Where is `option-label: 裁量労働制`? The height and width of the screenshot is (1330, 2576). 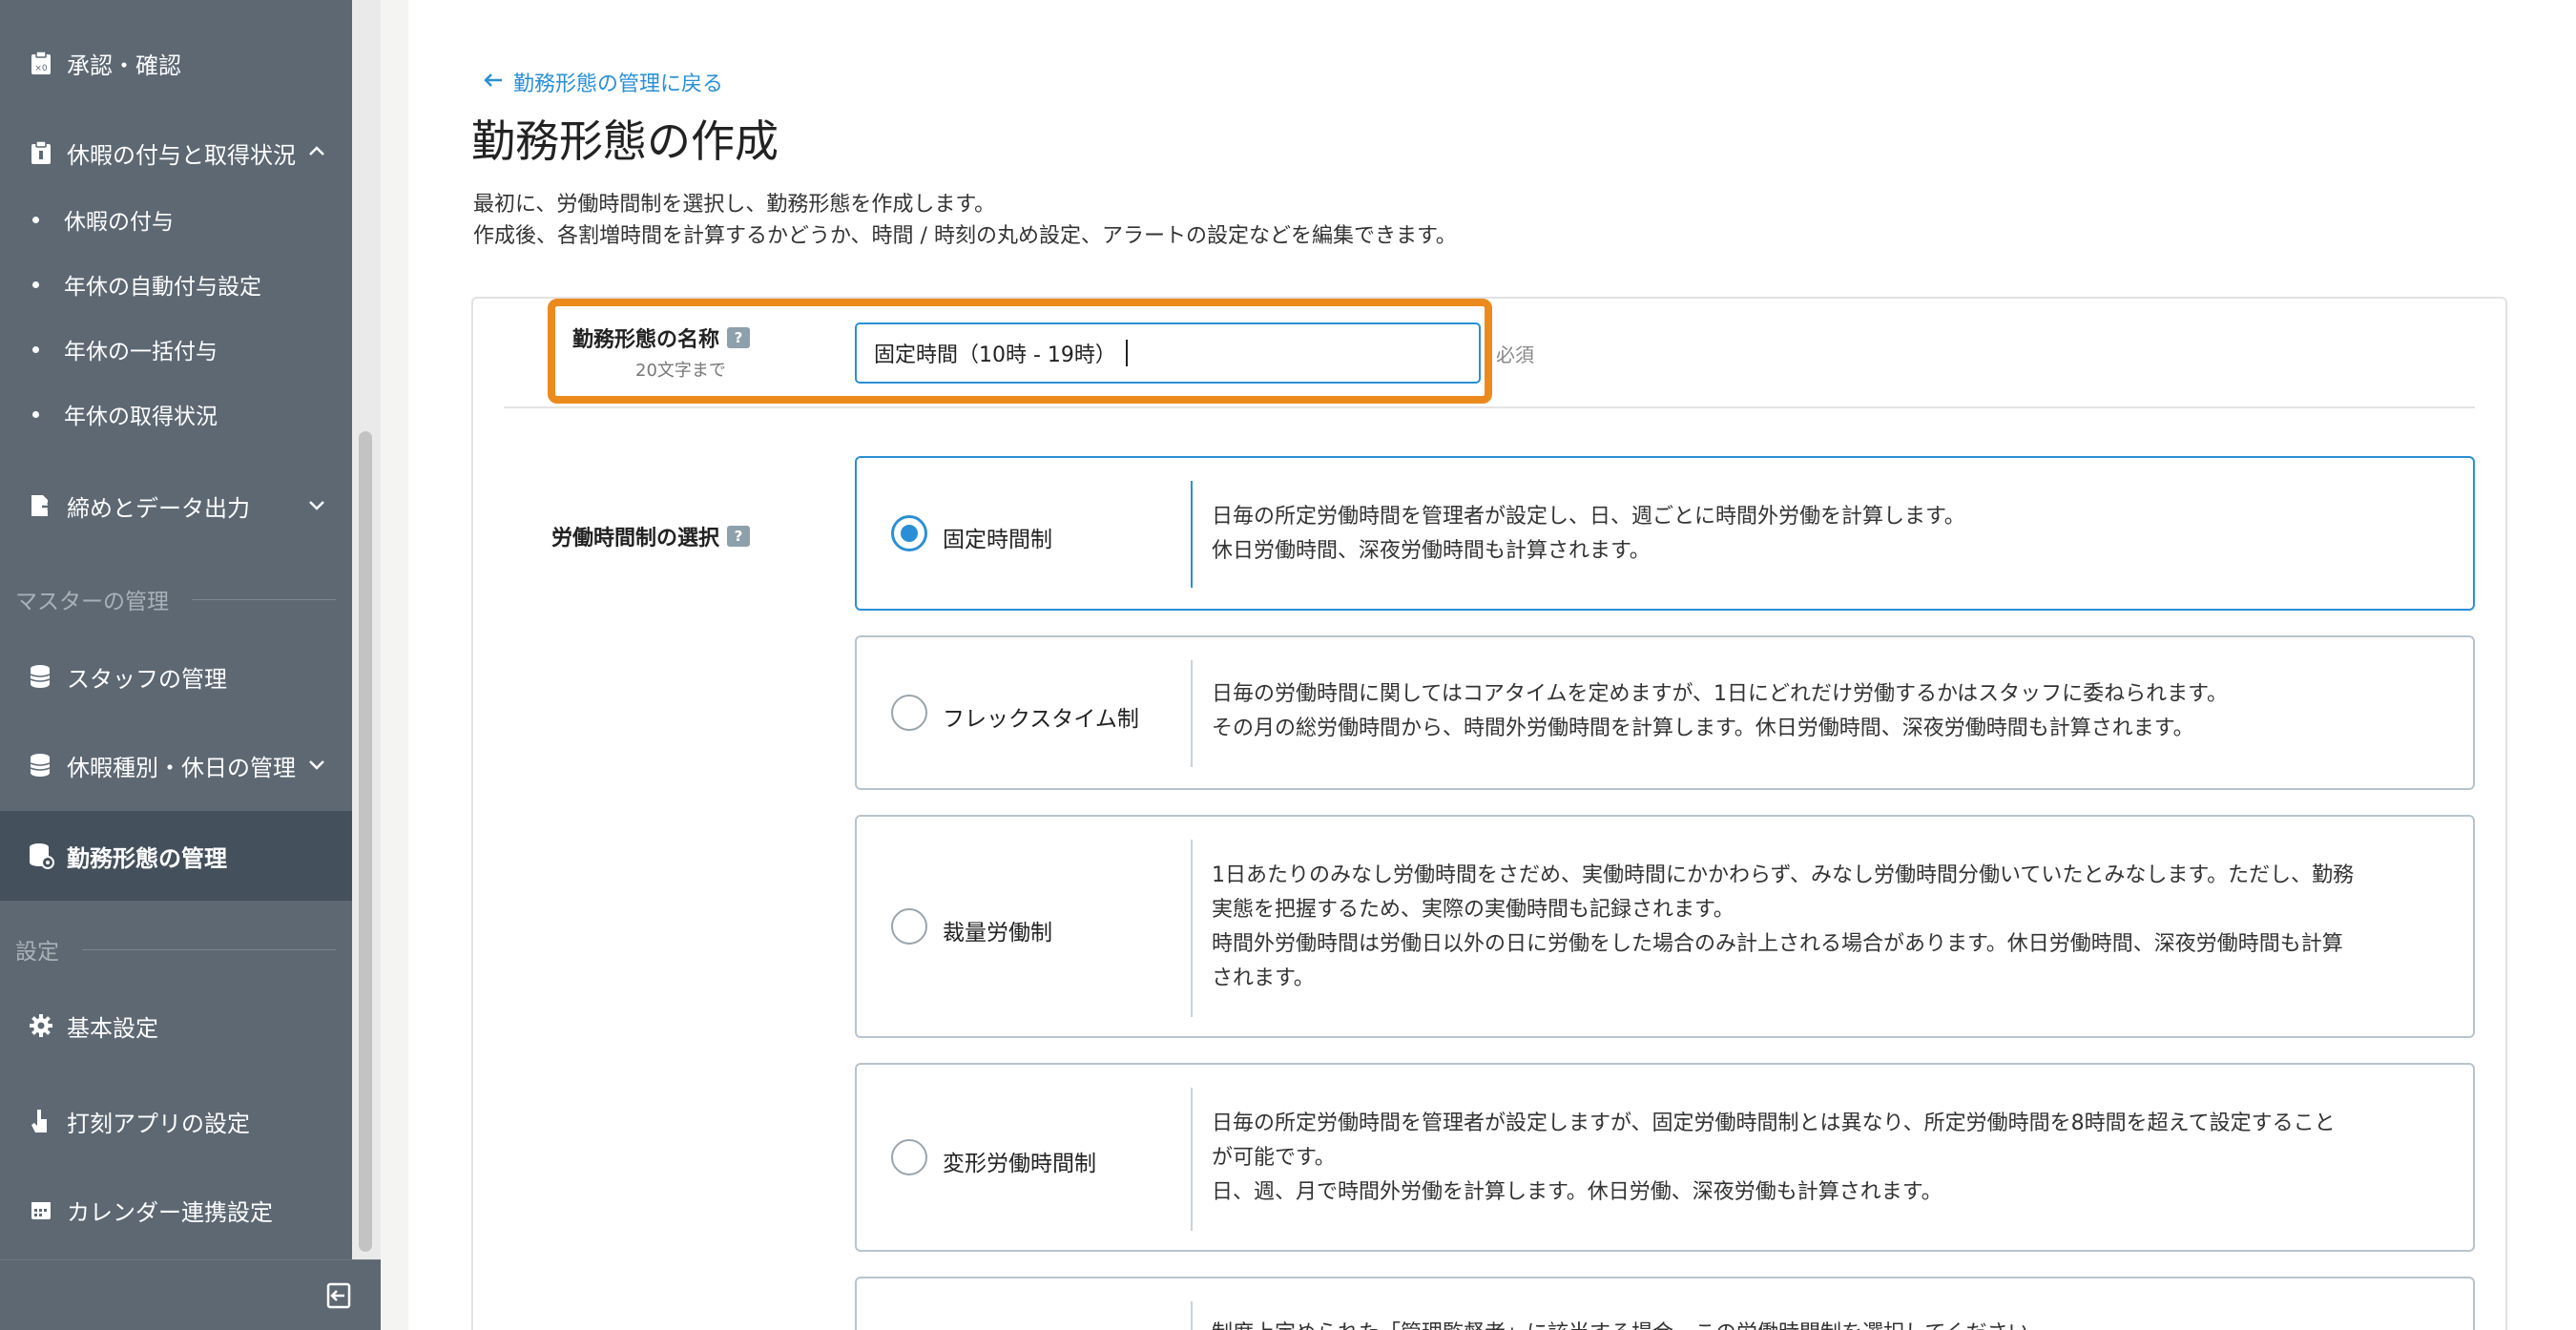
option-label: 裁量労働制 is located at coordinates (997, 934).